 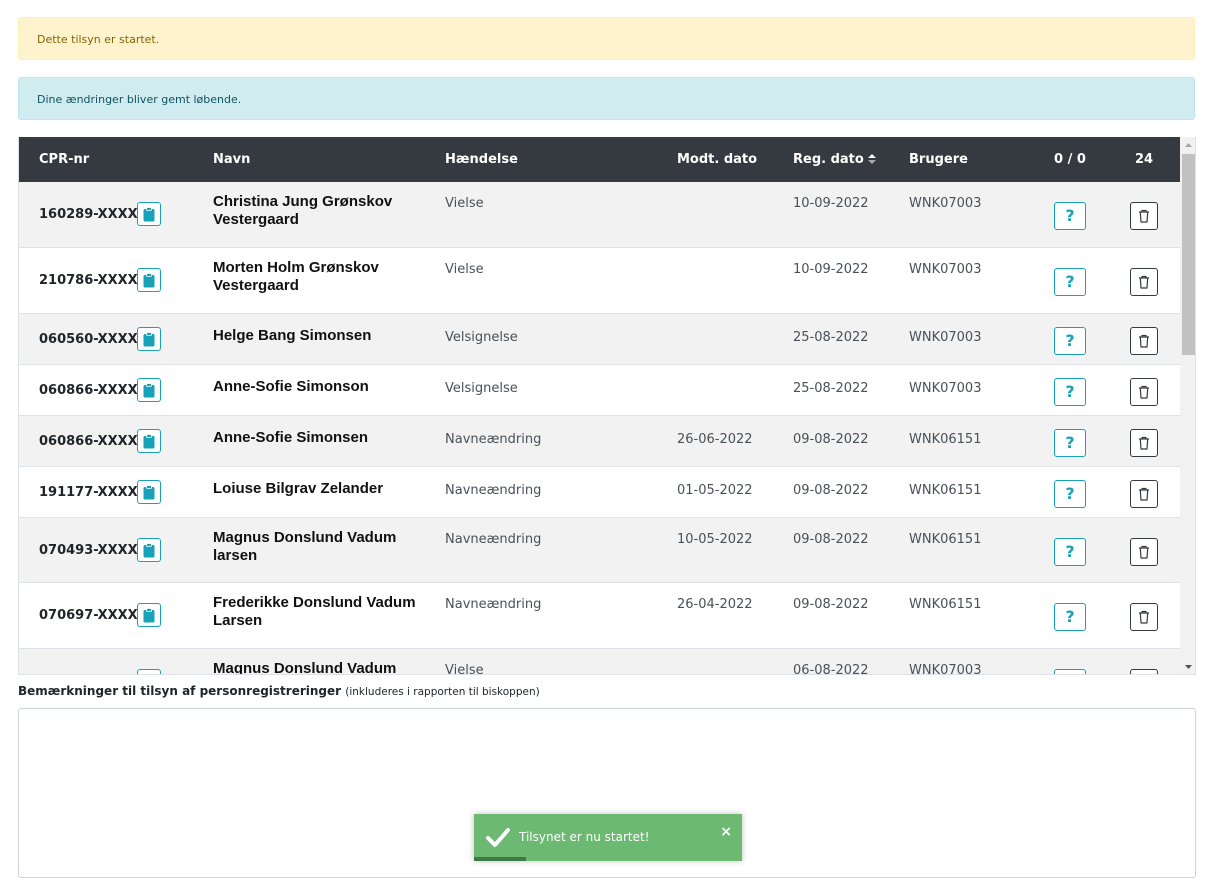 I want to click on header-count: 24, so click(x=1144, y=159).